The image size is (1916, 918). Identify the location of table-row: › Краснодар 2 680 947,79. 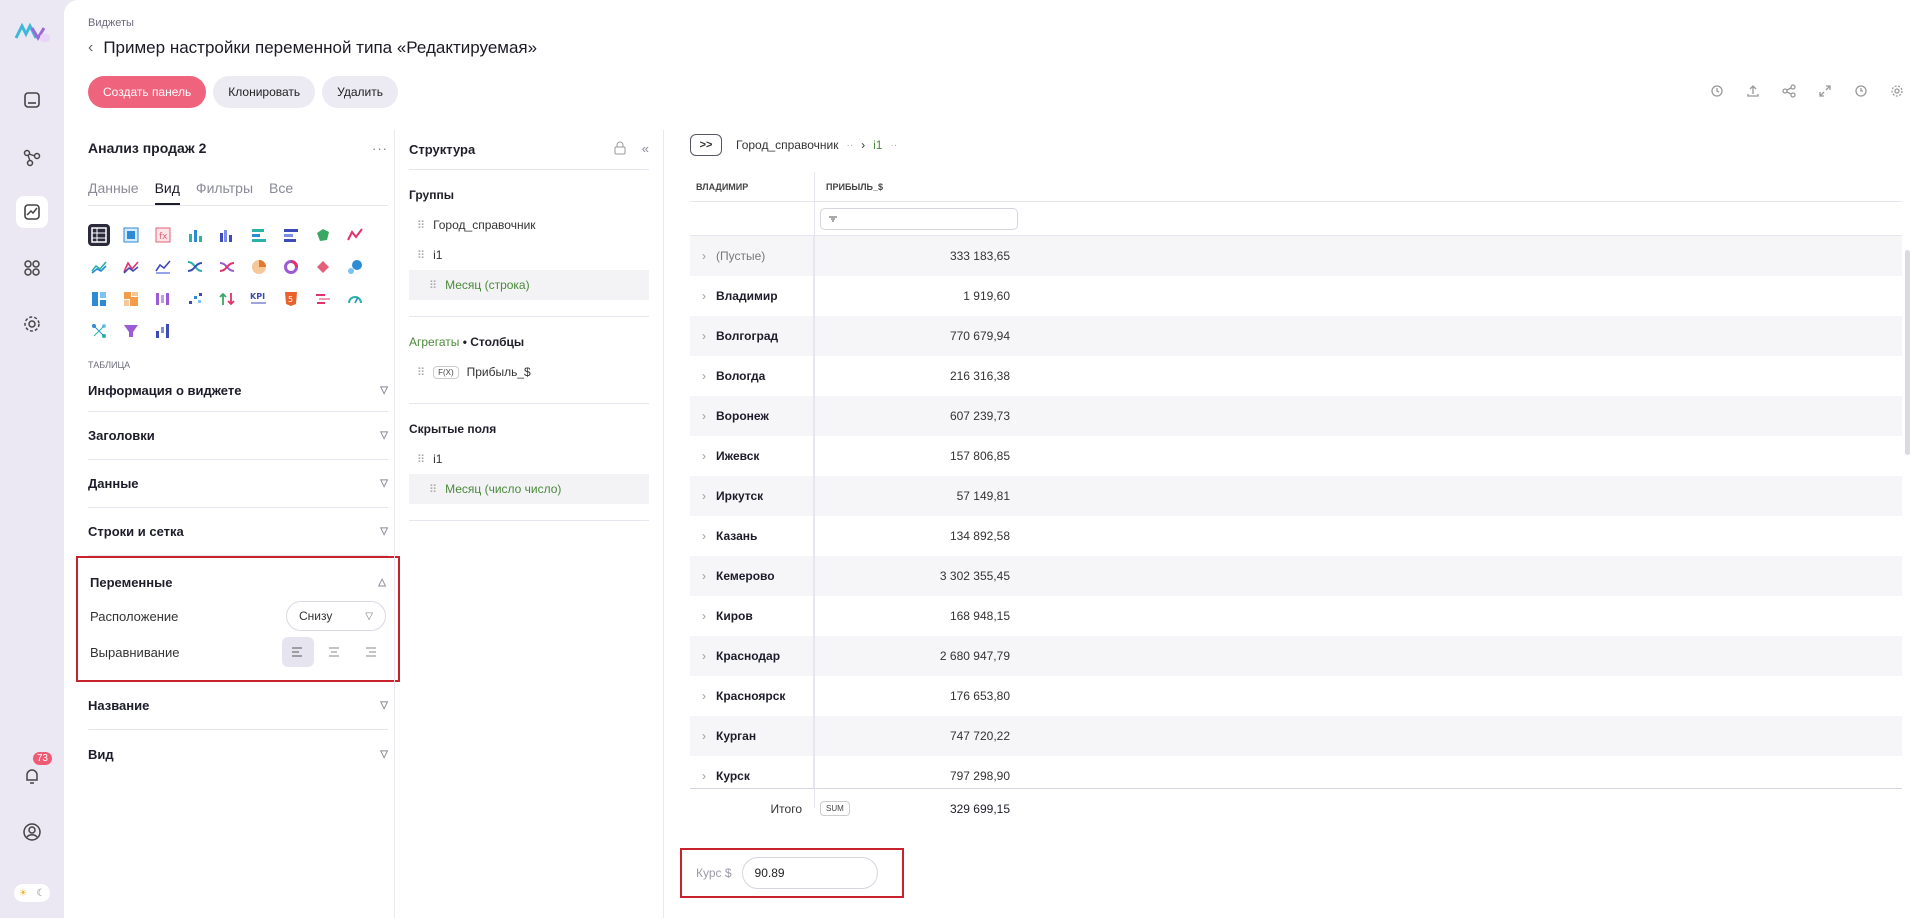
(1296, 656).